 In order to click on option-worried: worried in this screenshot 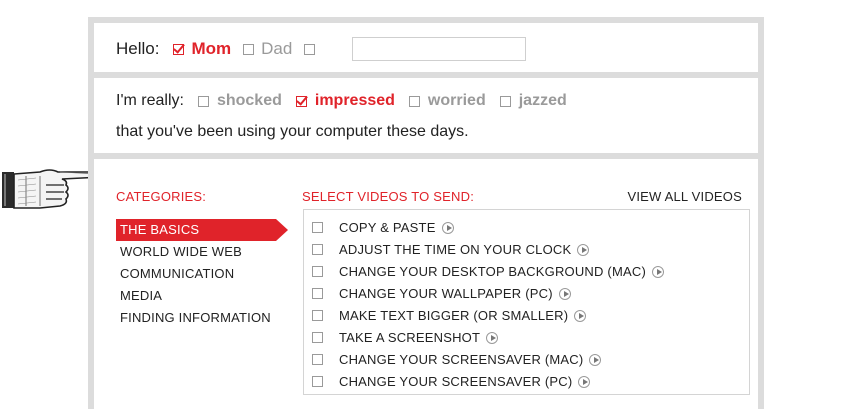, I will do `click(447, 101)`.